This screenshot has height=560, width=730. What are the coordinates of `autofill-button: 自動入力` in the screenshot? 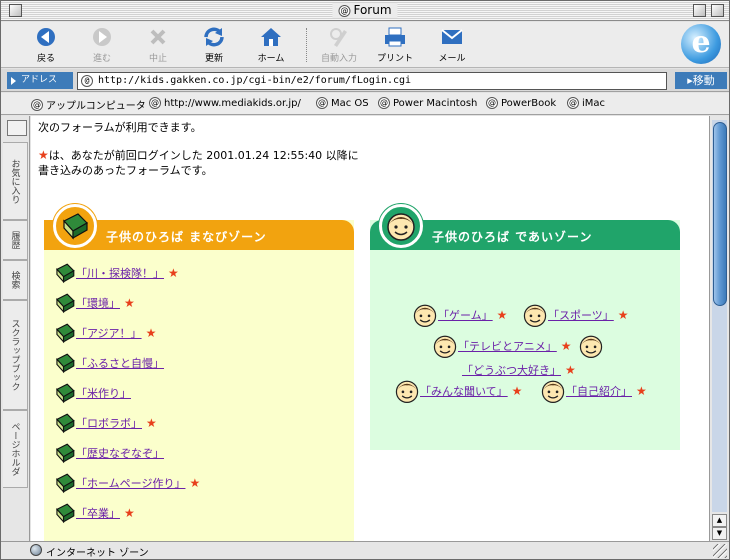 It's located at (339, 44).